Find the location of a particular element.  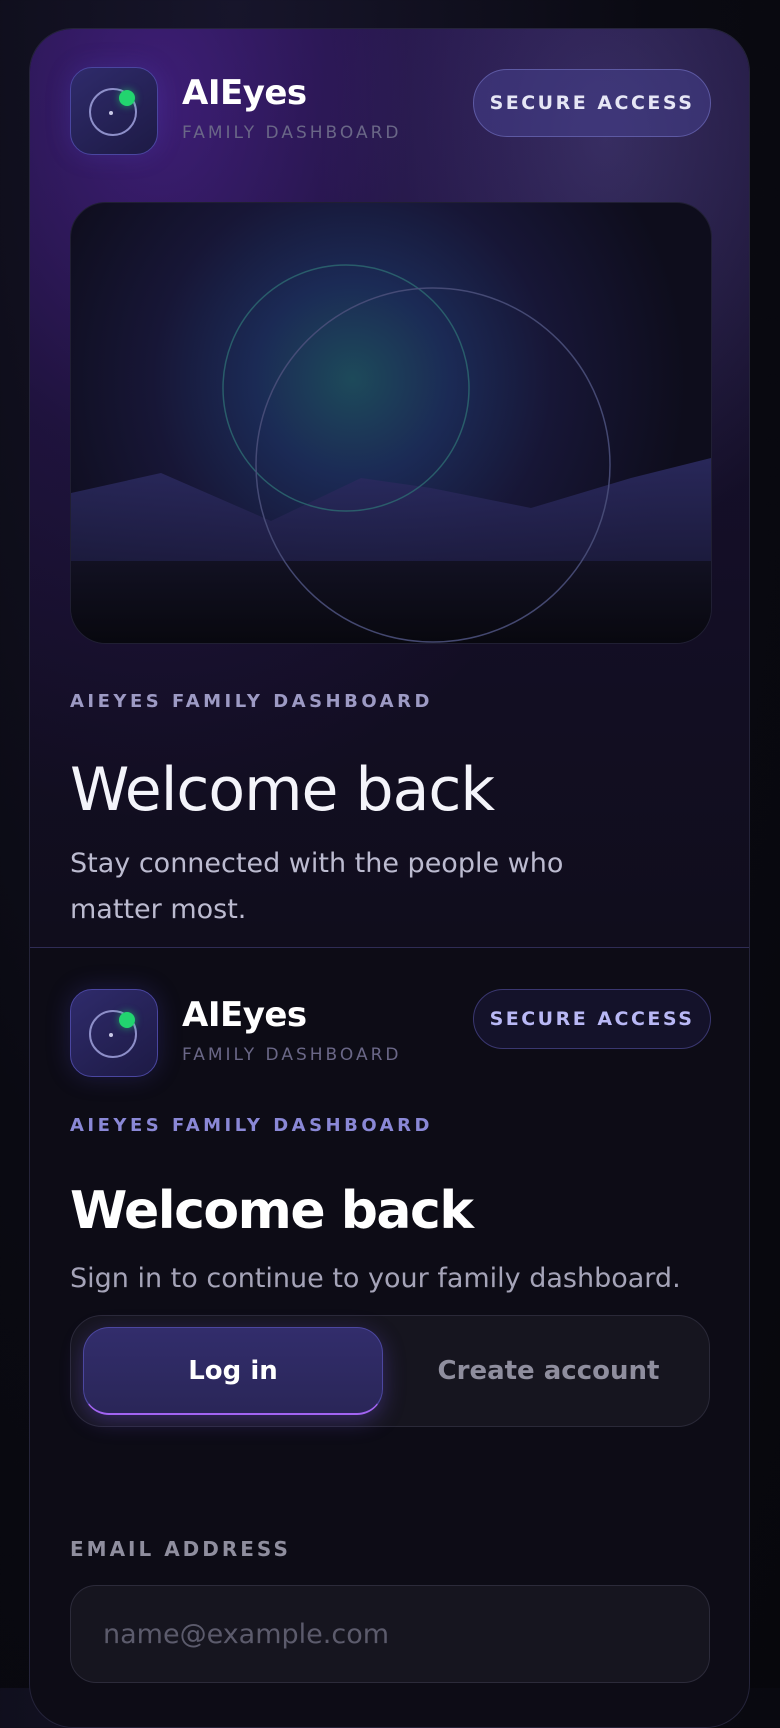

tab-log-in: Log in is located at coordinates (233, 1371).